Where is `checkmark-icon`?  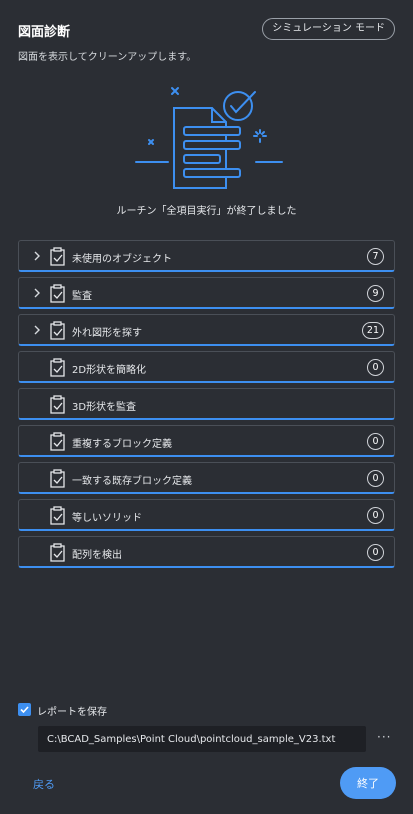 checkmark-icon is located at coordinates (24, 710).